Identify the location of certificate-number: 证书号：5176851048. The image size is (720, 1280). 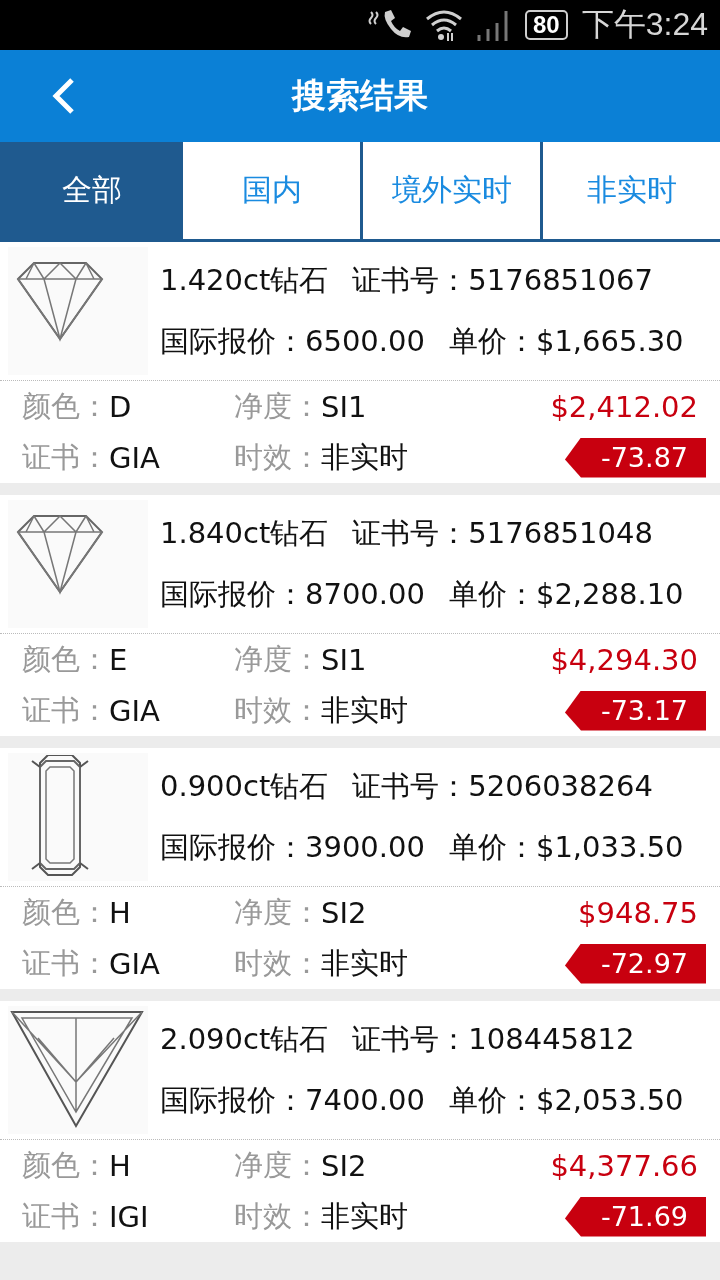
(502, 533).